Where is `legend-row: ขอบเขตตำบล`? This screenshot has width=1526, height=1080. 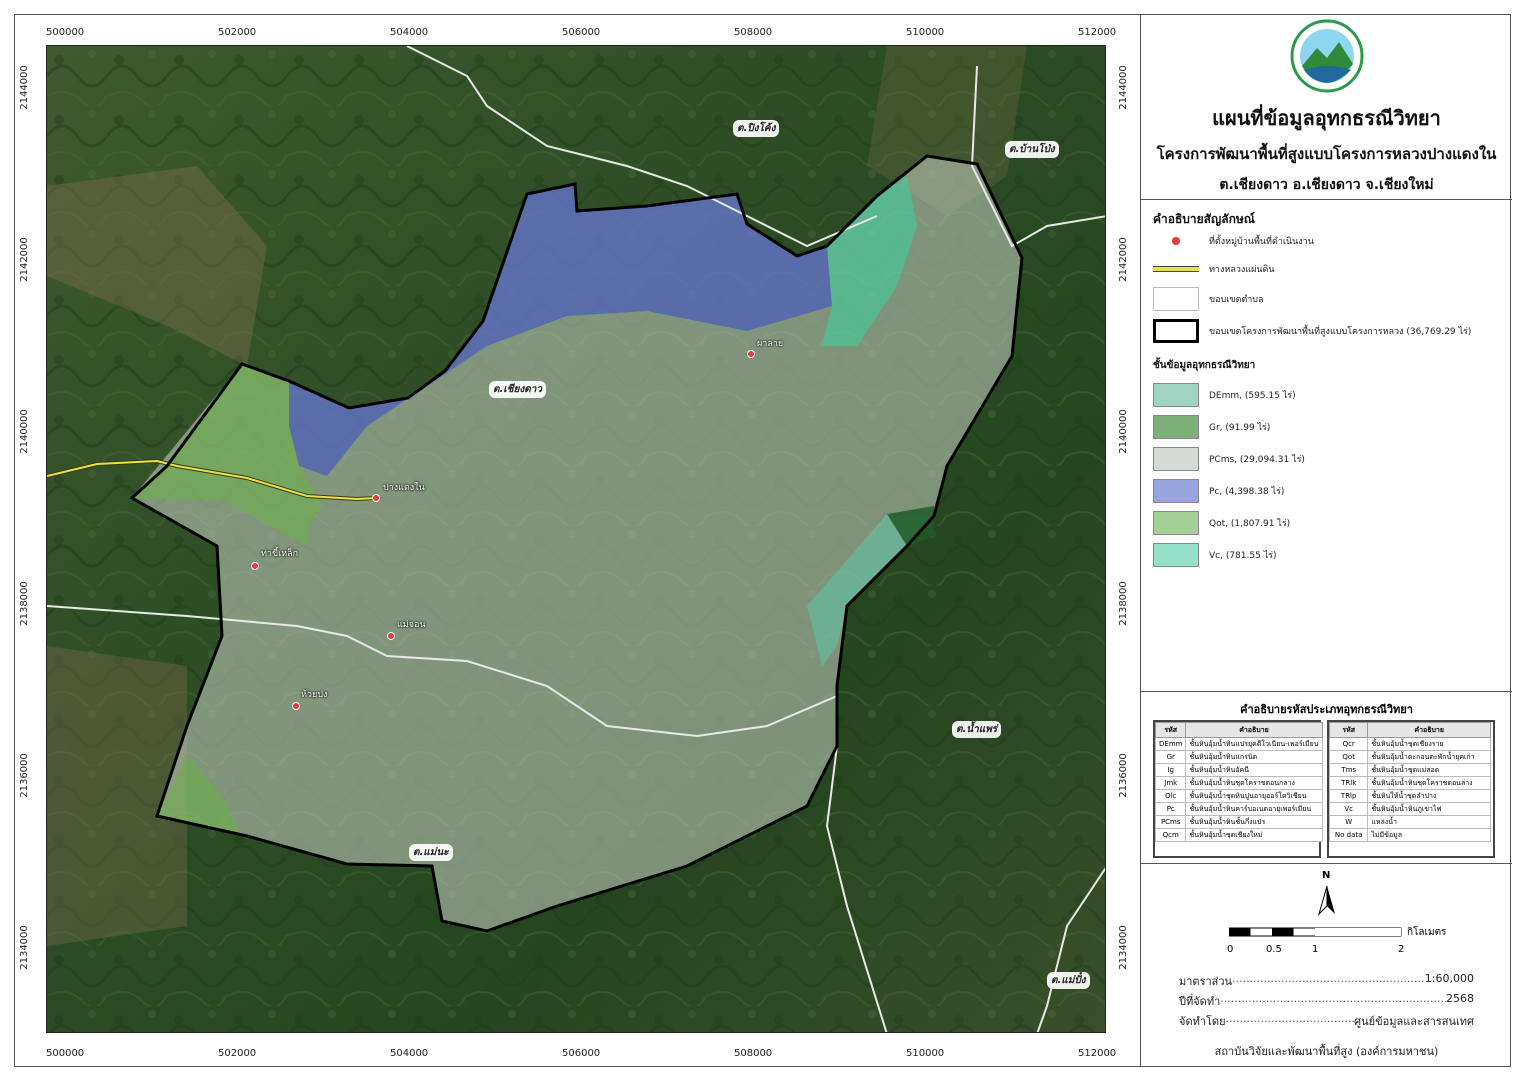 legend-row: ขอบเขตตำบล is located at coordinates (1208, 299).